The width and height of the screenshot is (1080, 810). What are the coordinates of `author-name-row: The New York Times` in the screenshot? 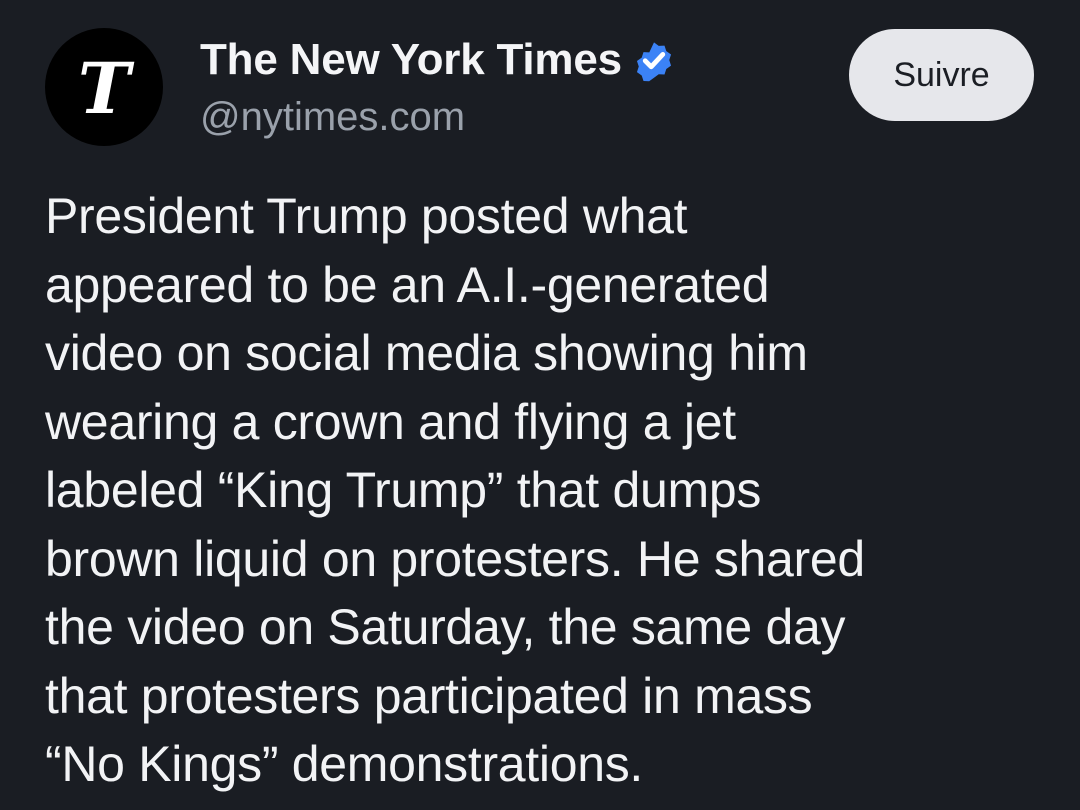 It's located at (439, 60).